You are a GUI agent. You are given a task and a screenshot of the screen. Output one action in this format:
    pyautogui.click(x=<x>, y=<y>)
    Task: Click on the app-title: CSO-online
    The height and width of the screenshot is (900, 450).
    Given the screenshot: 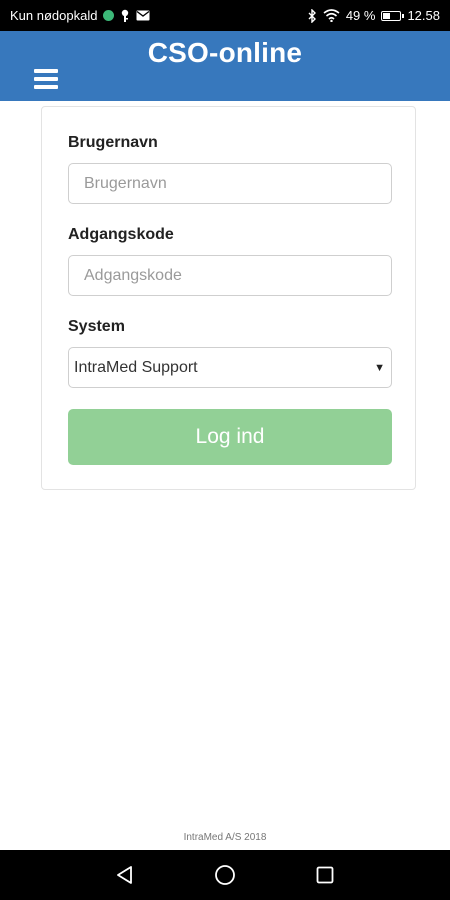 What is the action you would take?
    pyautogui.click(x=225, y=52)
    